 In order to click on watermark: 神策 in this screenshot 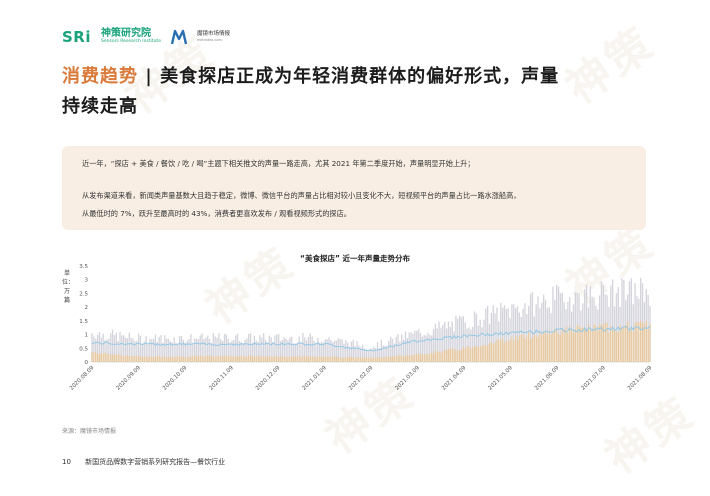, I will do `click(370, 416)`.